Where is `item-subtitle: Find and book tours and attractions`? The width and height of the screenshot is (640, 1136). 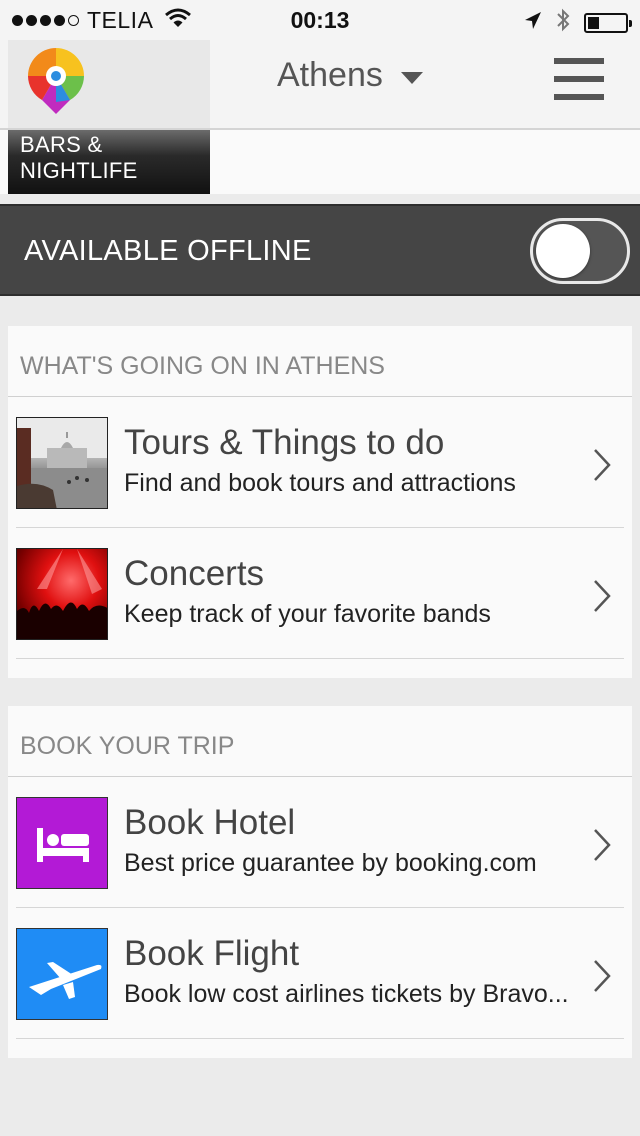
item-subtitle: Find and book tours and attractions is located at coordinates (320, 483).